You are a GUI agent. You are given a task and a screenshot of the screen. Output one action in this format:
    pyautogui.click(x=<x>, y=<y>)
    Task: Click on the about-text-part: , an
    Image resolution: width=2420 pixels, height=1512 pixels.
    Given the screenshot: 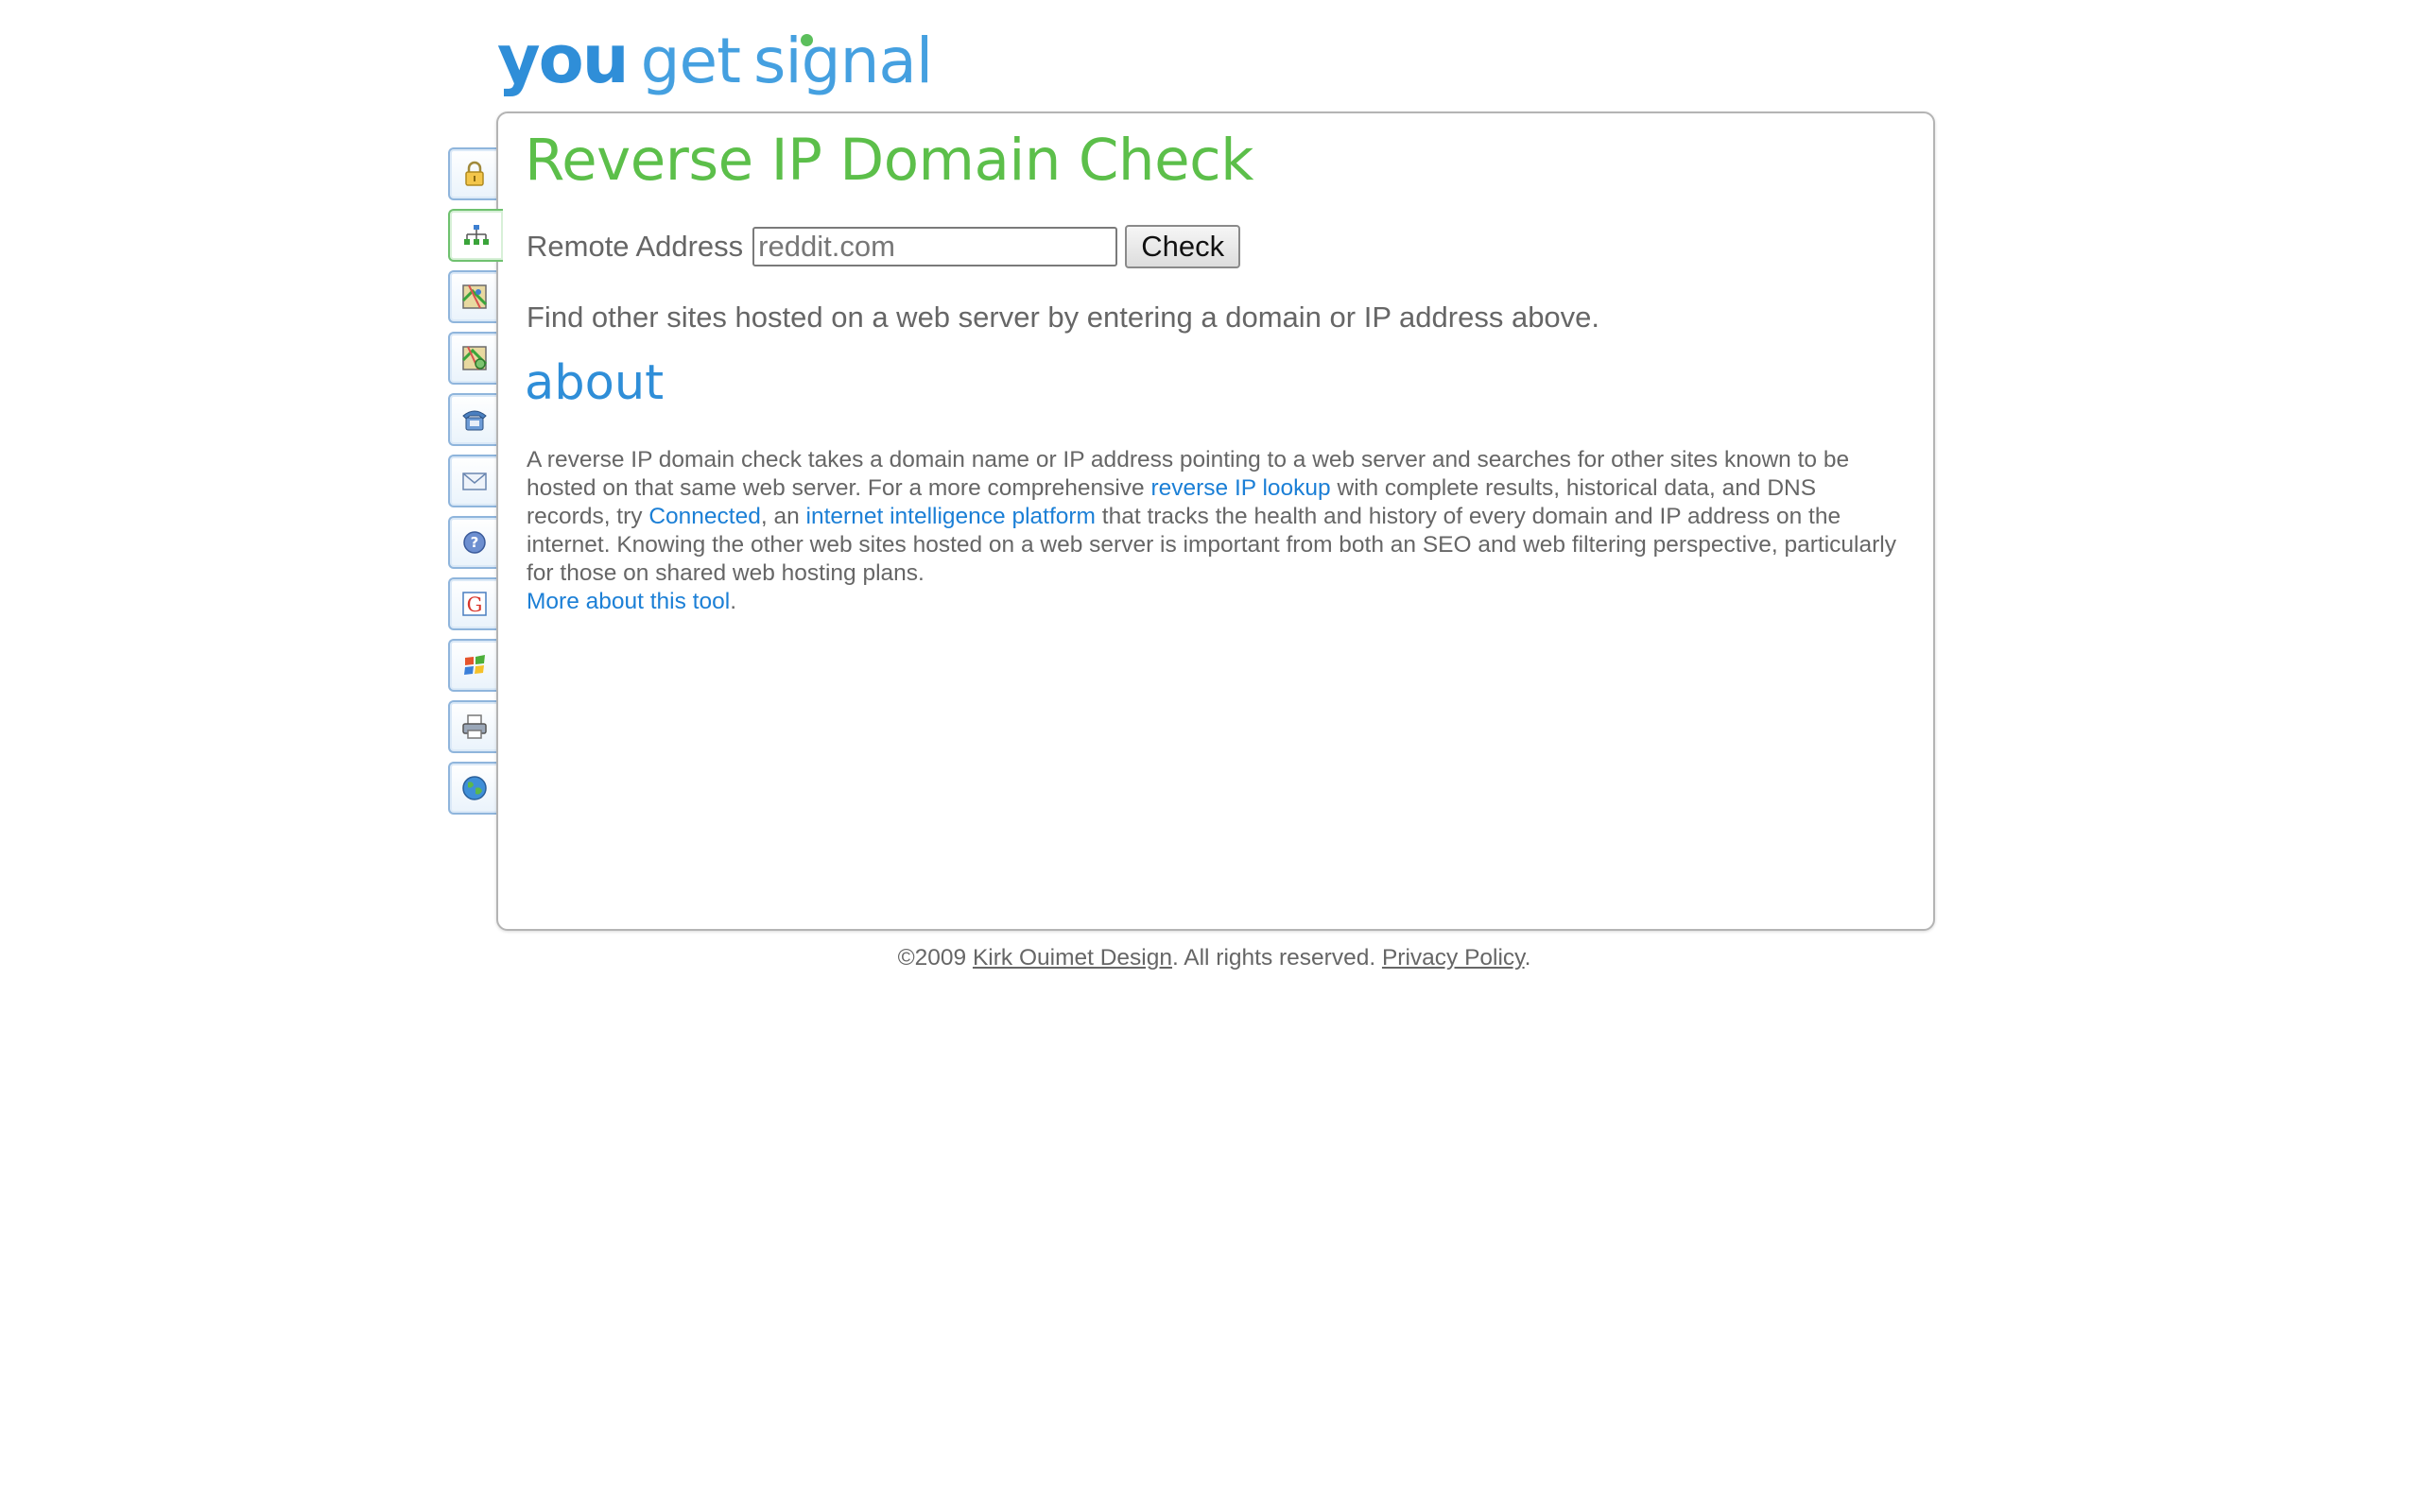 What is the action you would take?
    pyautogui.click(x=783, y=516)
    